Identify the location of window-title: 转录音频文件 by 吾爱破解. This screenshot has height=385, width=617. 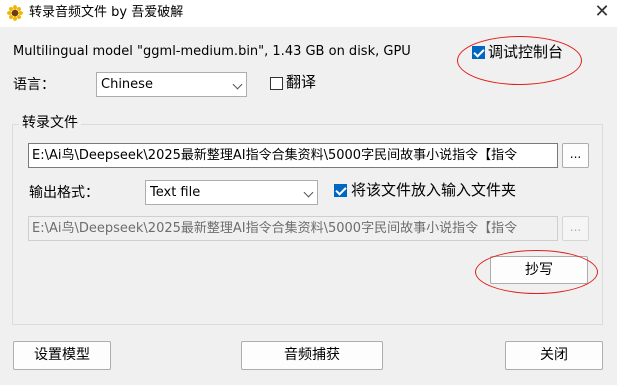
(106, 12).